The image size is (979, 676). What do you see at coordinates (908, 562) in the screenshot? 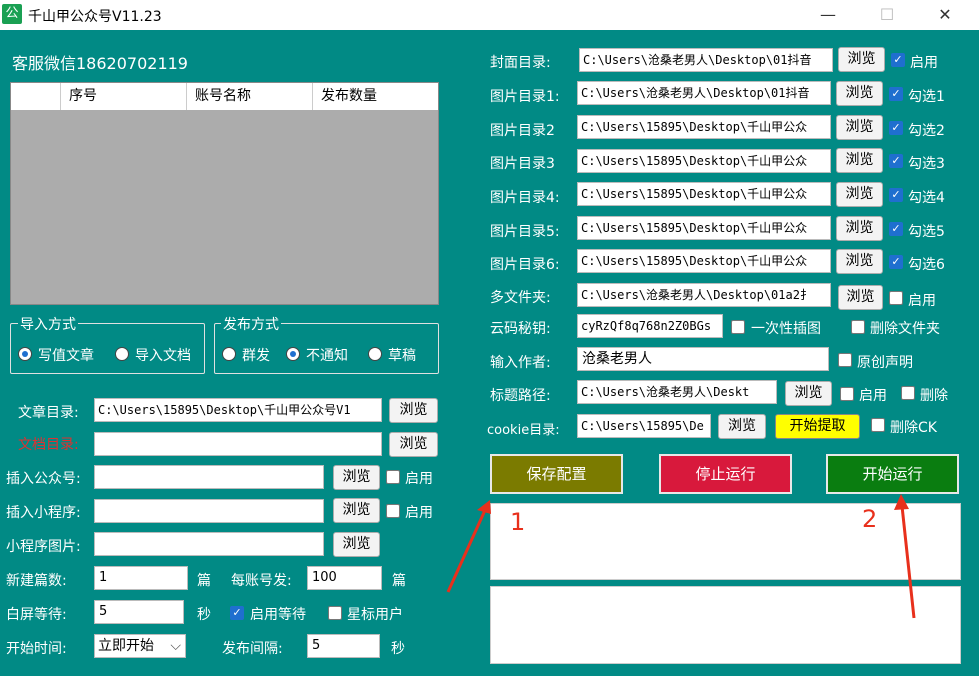
I see `arrow-2-line` at bounding box center [908, 562].